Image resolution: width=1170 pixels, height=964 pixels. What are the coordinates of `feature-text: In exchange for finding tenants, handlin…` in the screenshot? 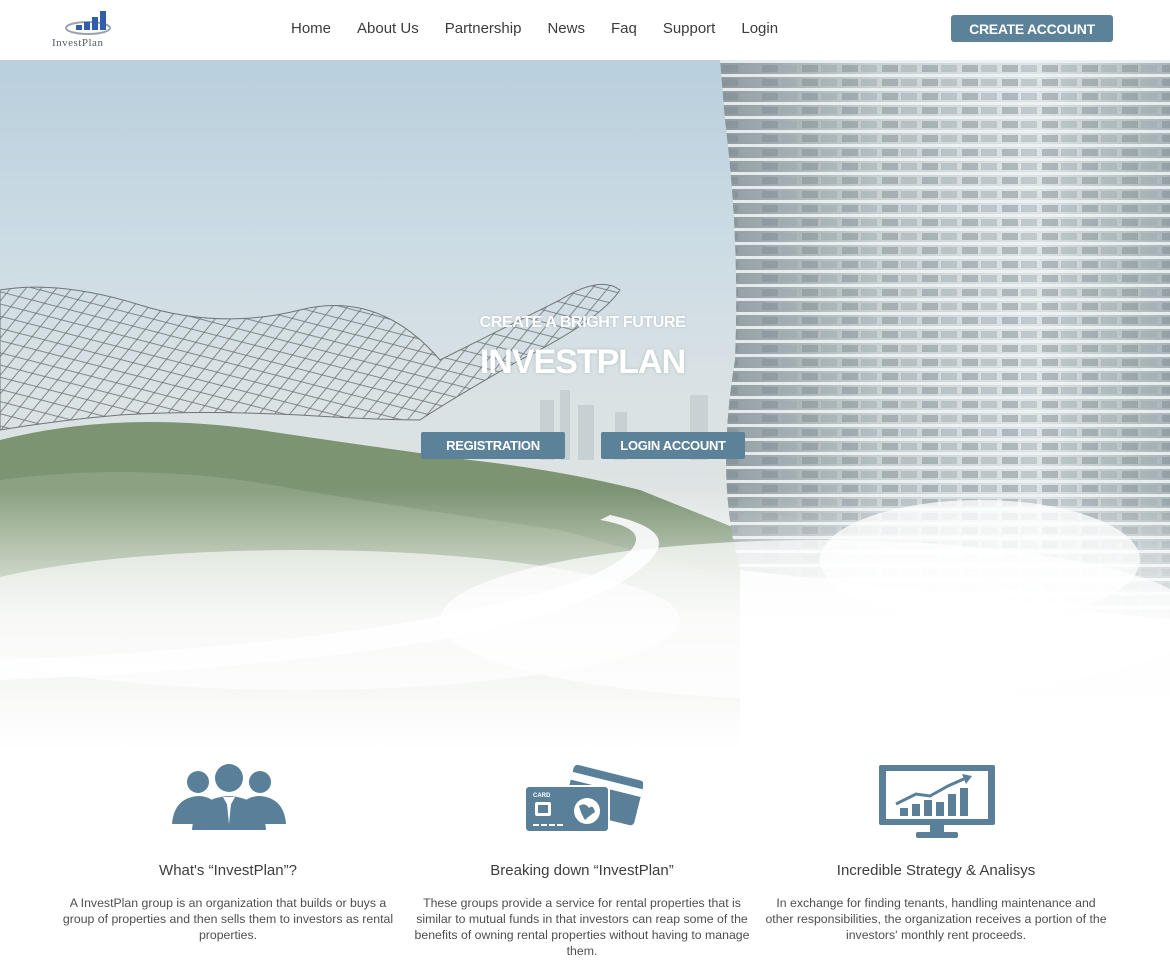 It's located at (936, 919).